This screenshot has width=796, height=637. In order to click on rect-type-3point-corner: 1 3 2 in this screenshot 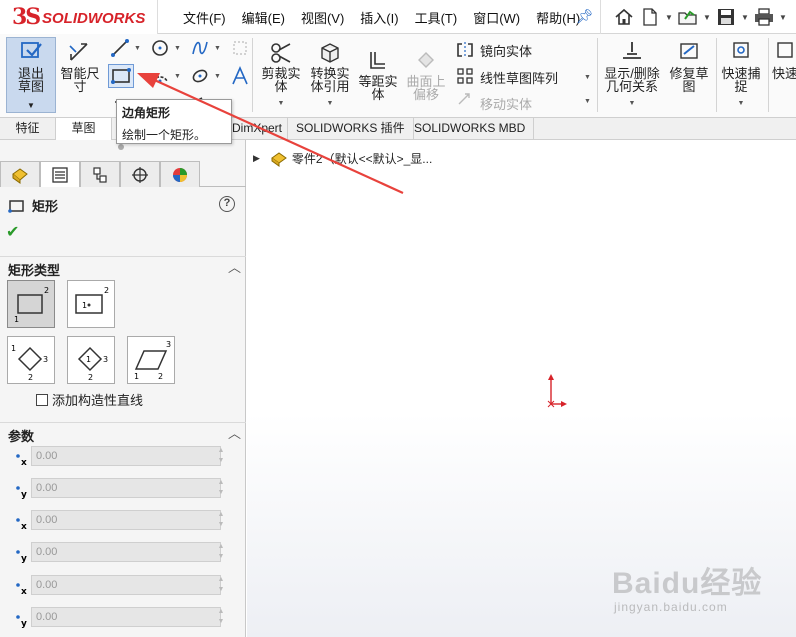, I will do `click(31, 360)`.